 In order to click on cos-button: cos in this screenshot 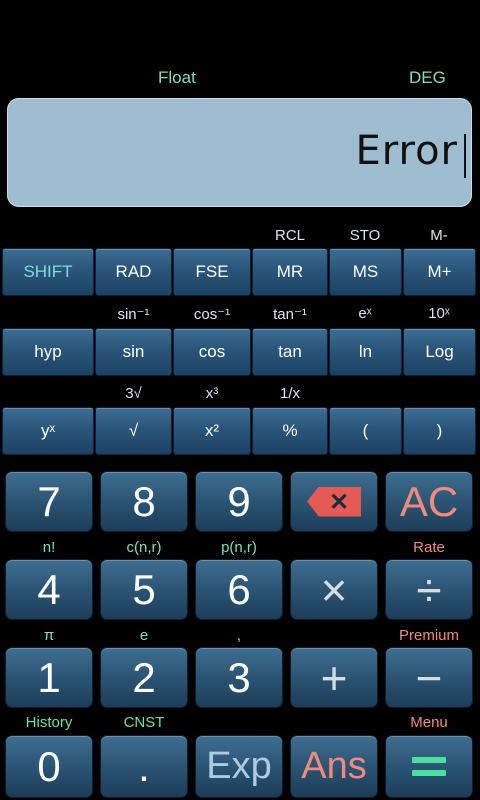, I will do `click(212, 352)`.